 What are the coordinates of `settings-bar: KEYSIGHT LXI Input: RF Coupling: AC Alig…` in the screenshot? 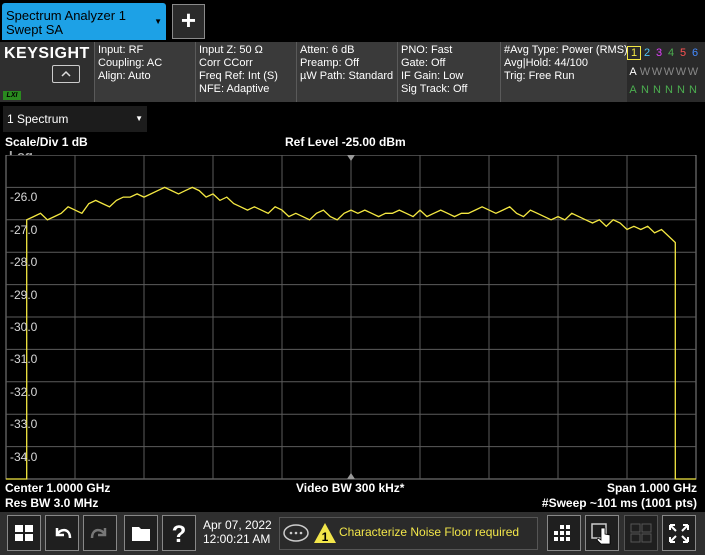 It's located at (352, 72).